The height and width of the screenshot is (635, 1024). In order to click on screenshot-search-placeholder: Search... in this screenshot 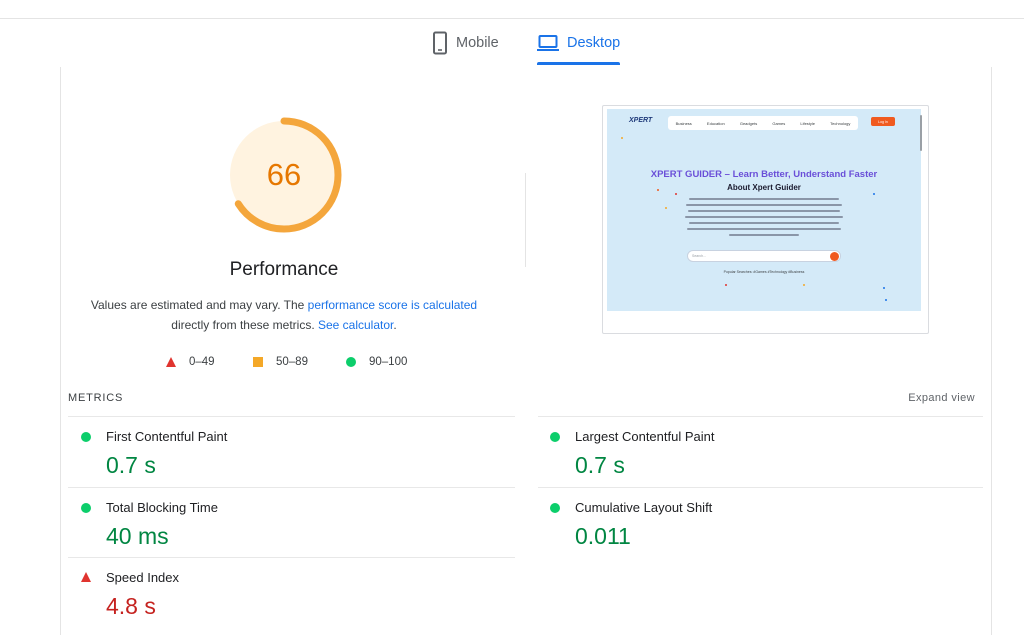, I will do `click(699, 256)`.